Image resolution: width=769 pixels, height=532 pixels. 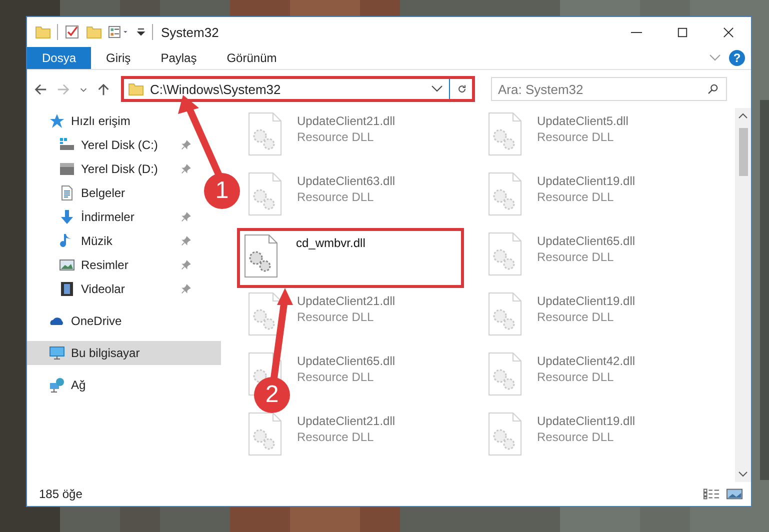 What do you see at coordinates (111, 217) in the screenshot?
I see `sidebar-item: İndirmeler` at bounding box center [111, 217].